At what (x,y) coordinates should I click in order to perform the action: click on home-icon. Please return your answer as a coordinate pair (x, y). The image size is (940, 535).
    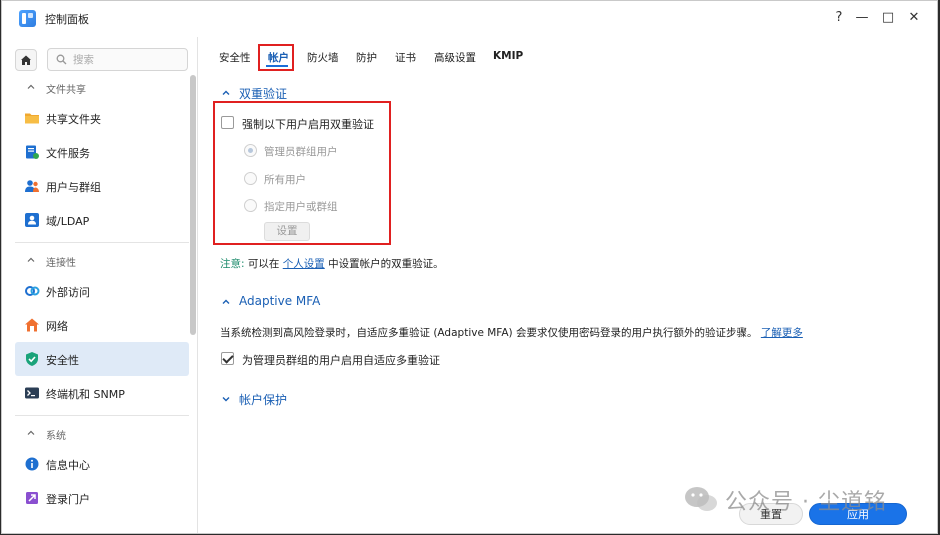
    Looking at the image, I should click on (26, 60).